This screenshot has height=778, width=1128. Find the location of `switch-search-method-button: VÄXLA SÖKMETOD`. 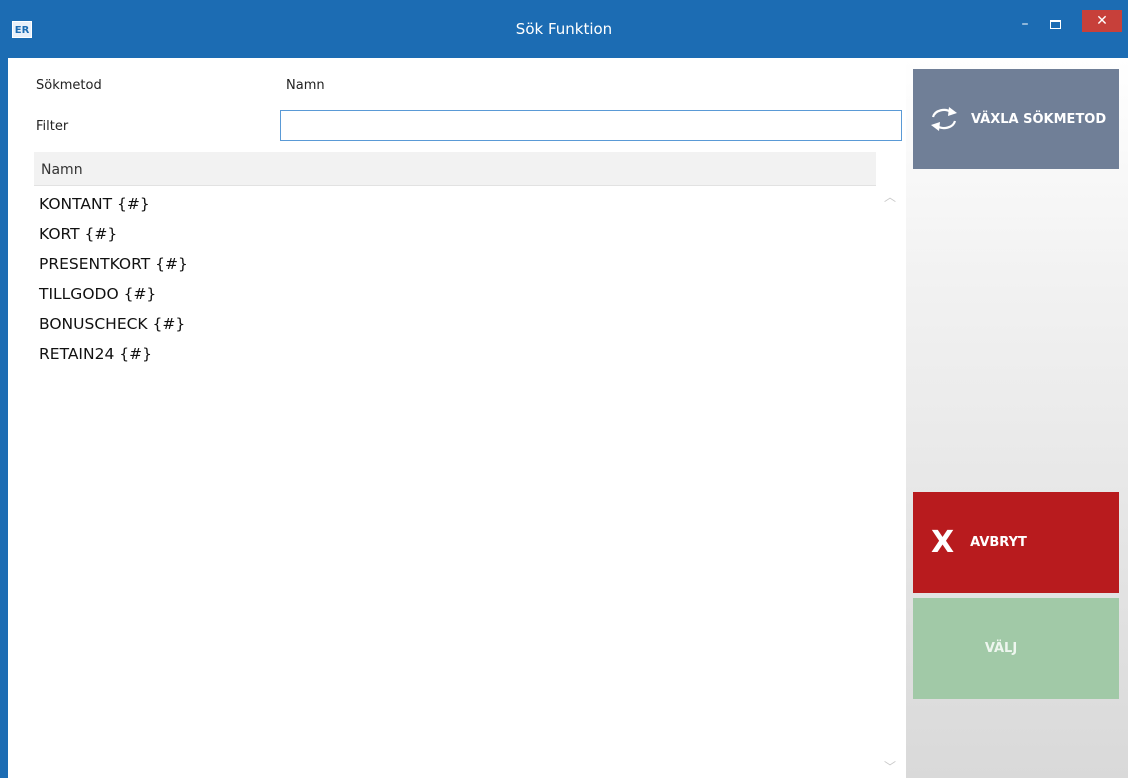

switch-search-method-button: VÄXLA SÖKMETOD is located at coordinates (1016, 119).